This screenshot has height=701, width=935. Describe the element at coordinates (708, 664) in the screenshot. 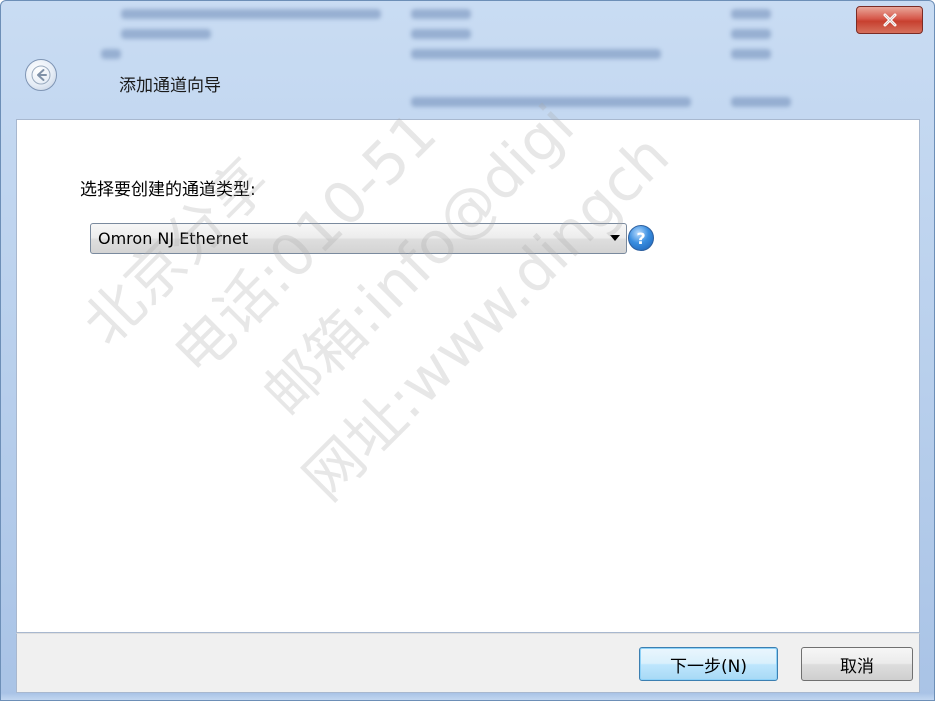

I see `next-button: 下一步(N)` at that location.